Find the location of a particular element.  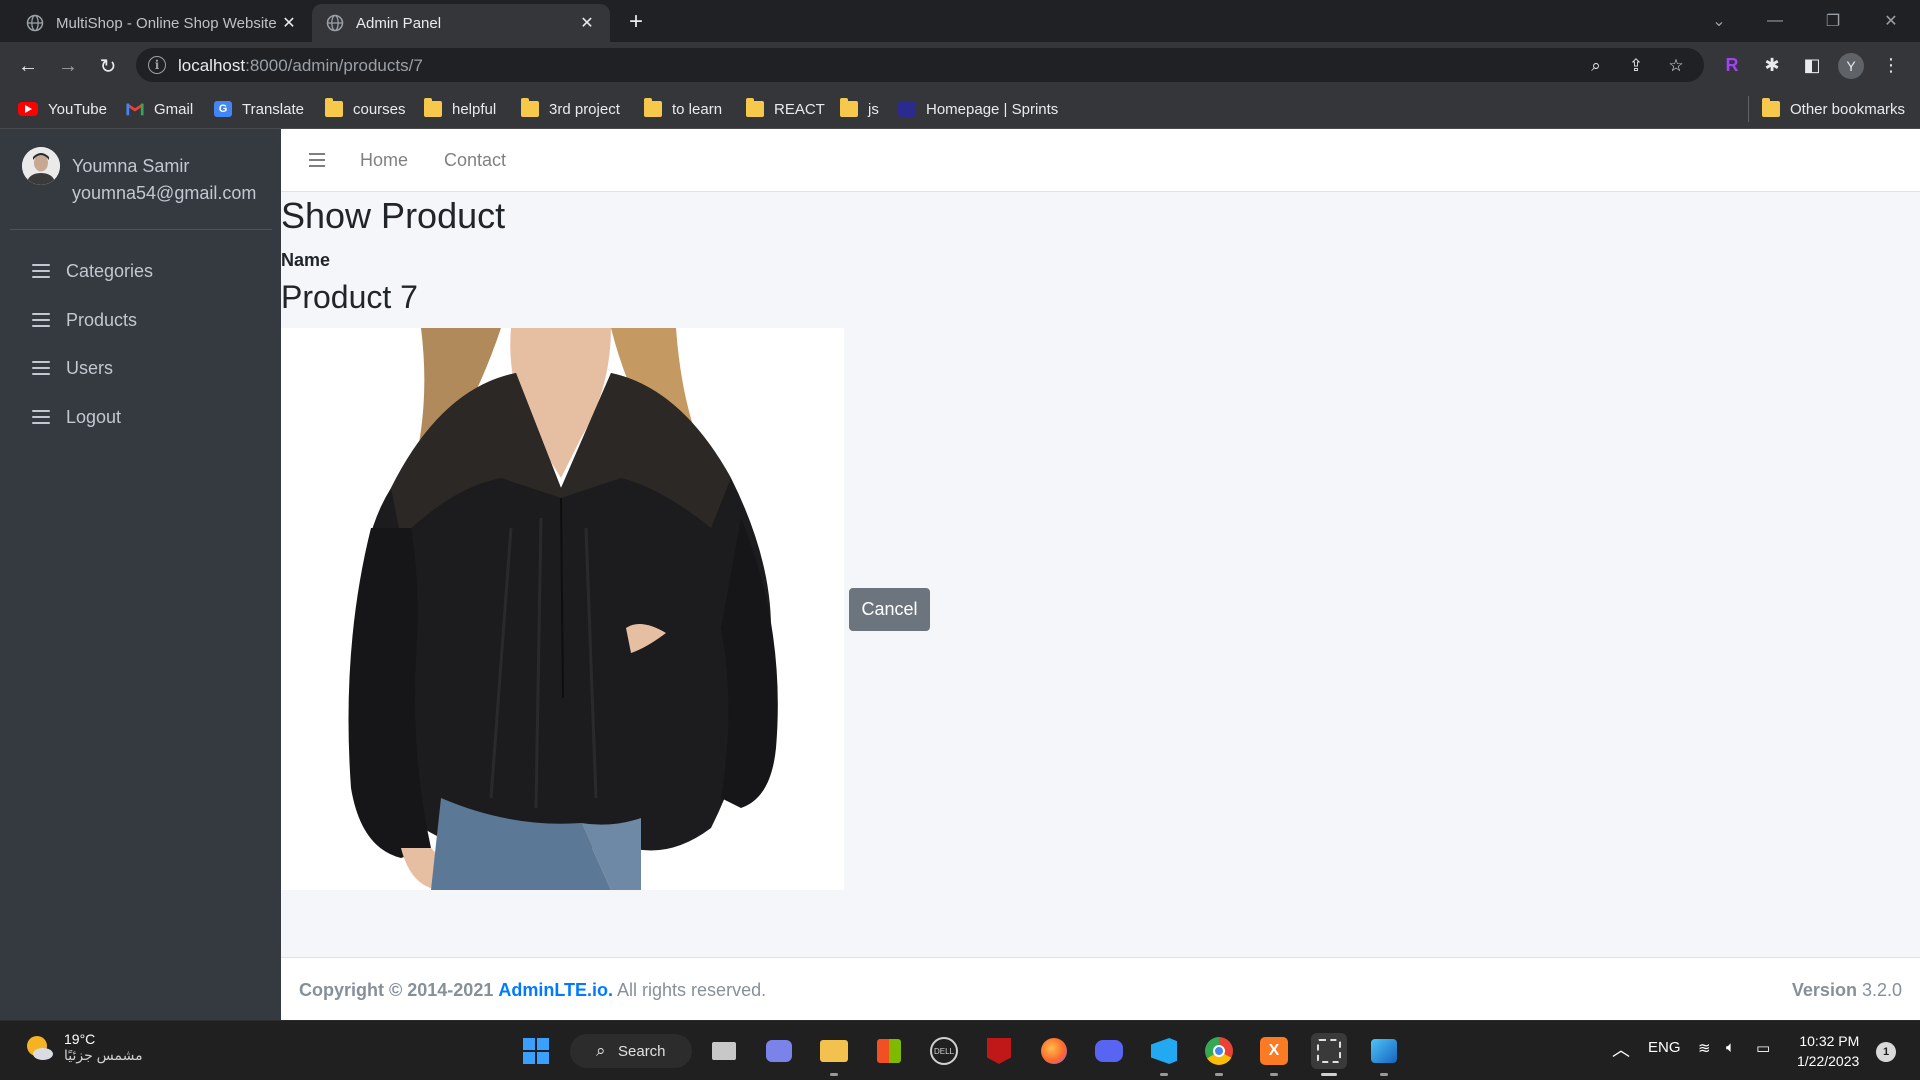

volume-icon: 🔈︎ is located at coordinates (1730, 1047).